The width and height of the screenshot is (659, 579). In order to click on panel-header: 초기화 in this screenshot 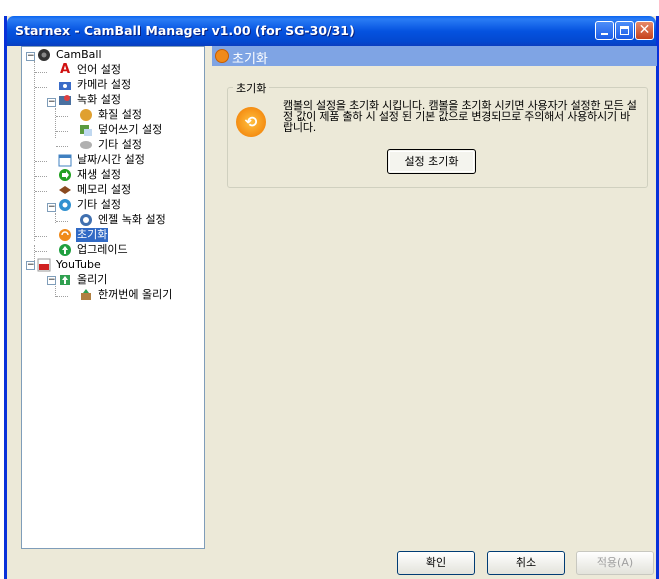, I will do `click(434, 56)`.